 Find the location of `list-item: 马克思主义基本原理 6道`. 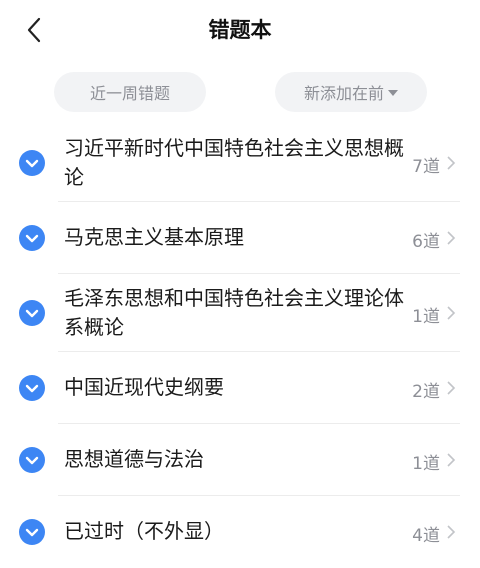

list-item: 马克思主义基本原理 6道 is located at coordinates (240, 238).